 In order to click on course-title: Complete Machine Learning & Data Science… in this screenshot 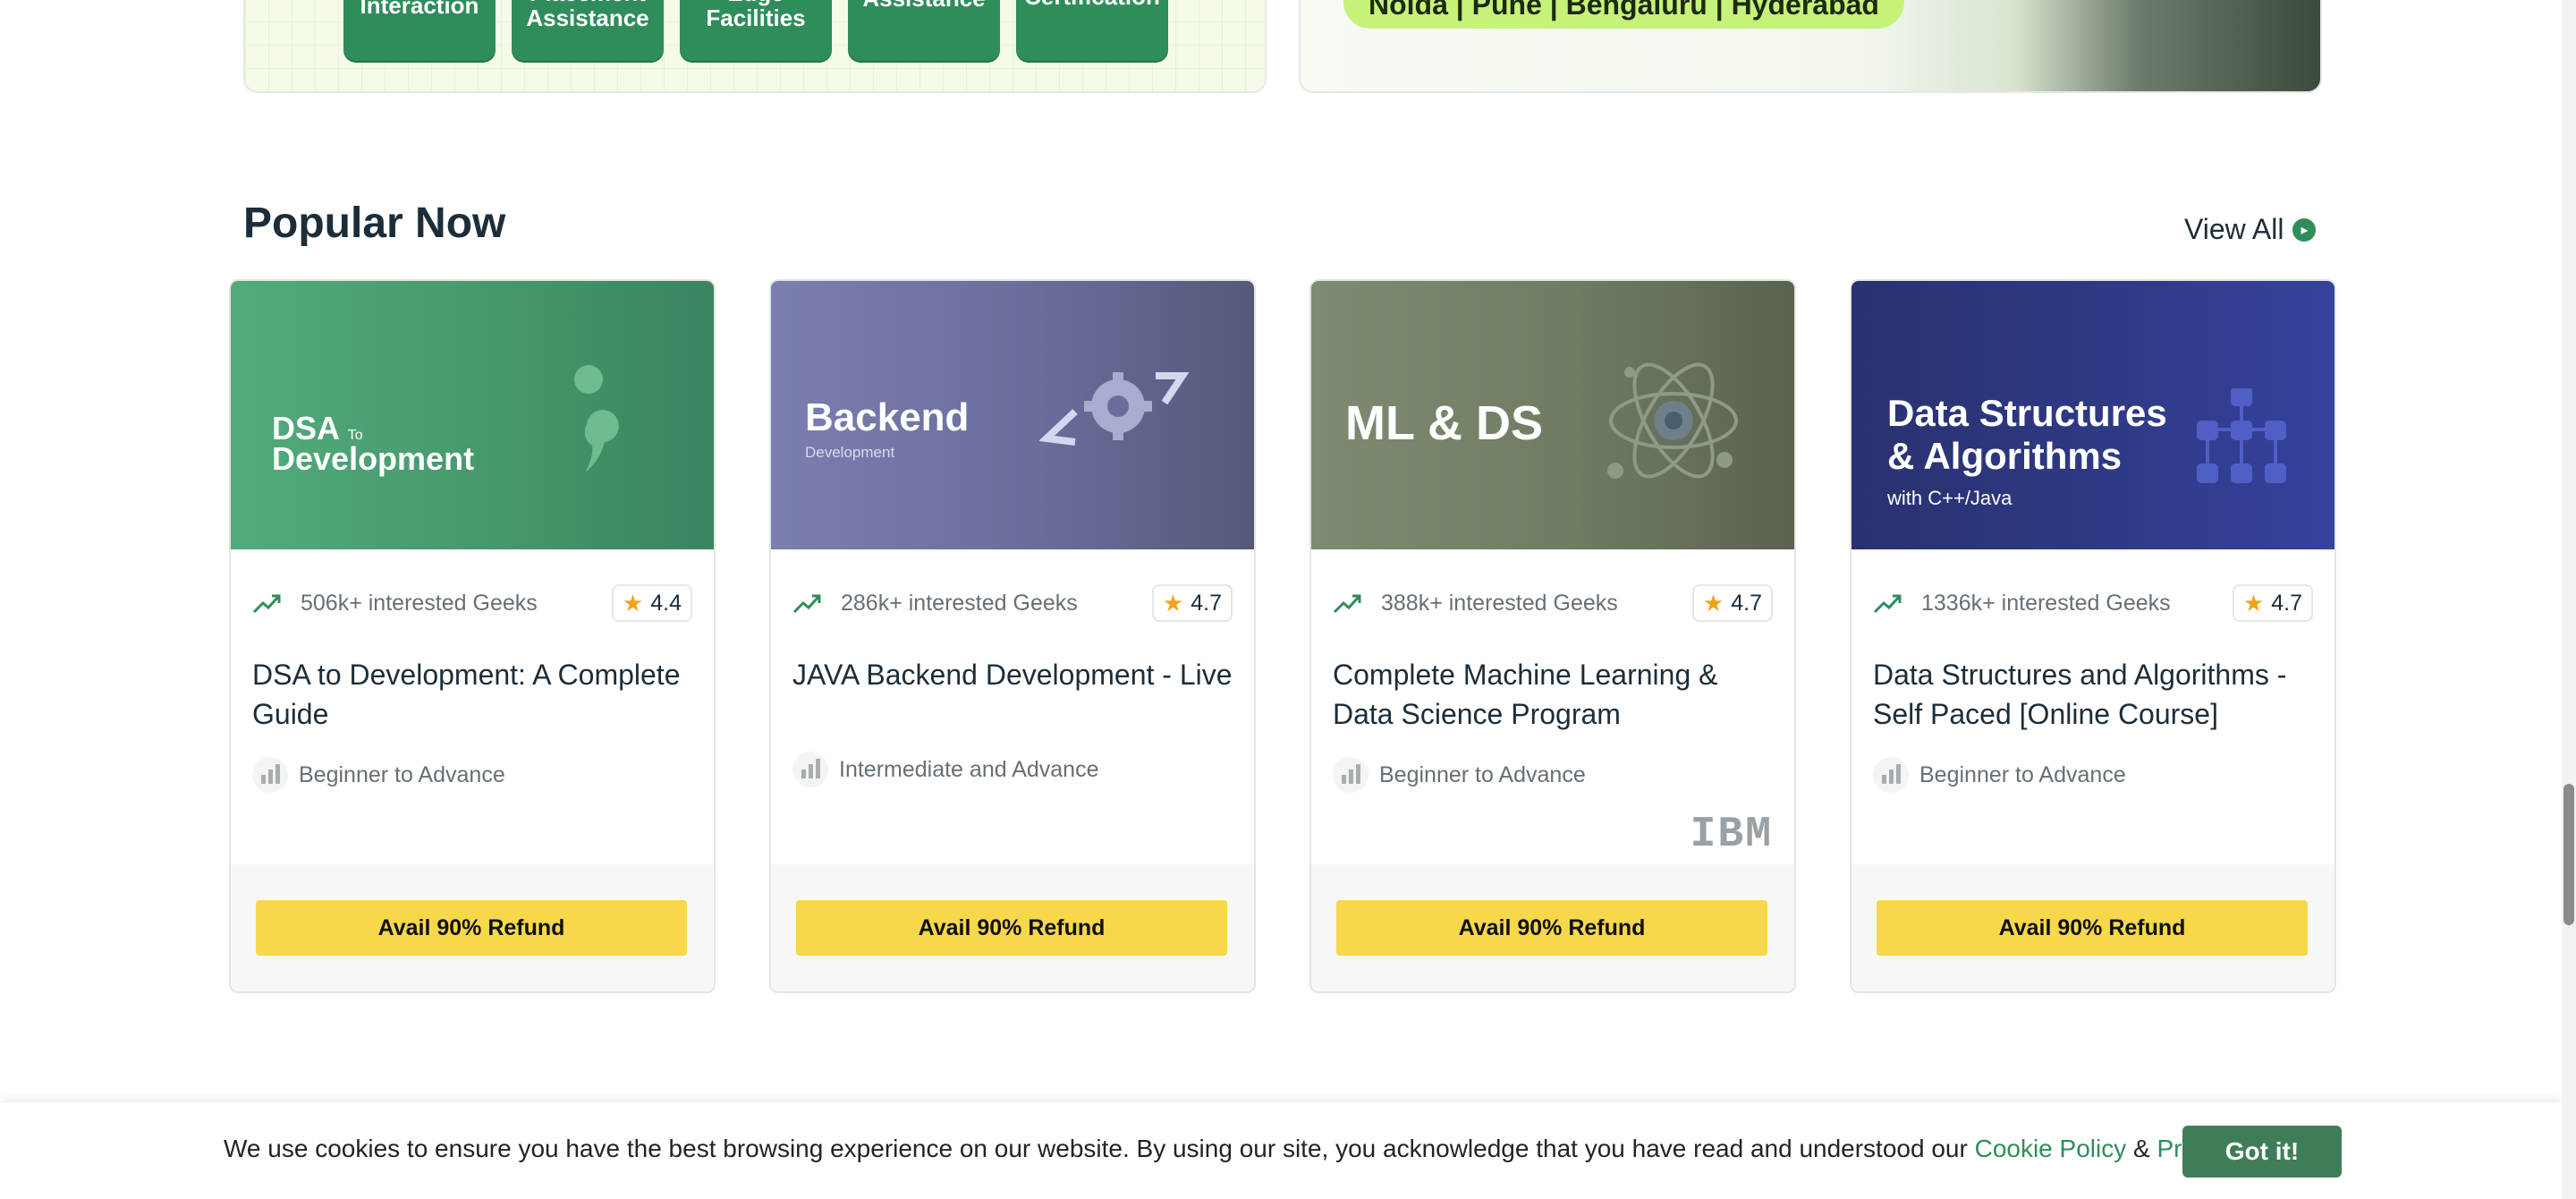, I will do `click(1553, 694)`.